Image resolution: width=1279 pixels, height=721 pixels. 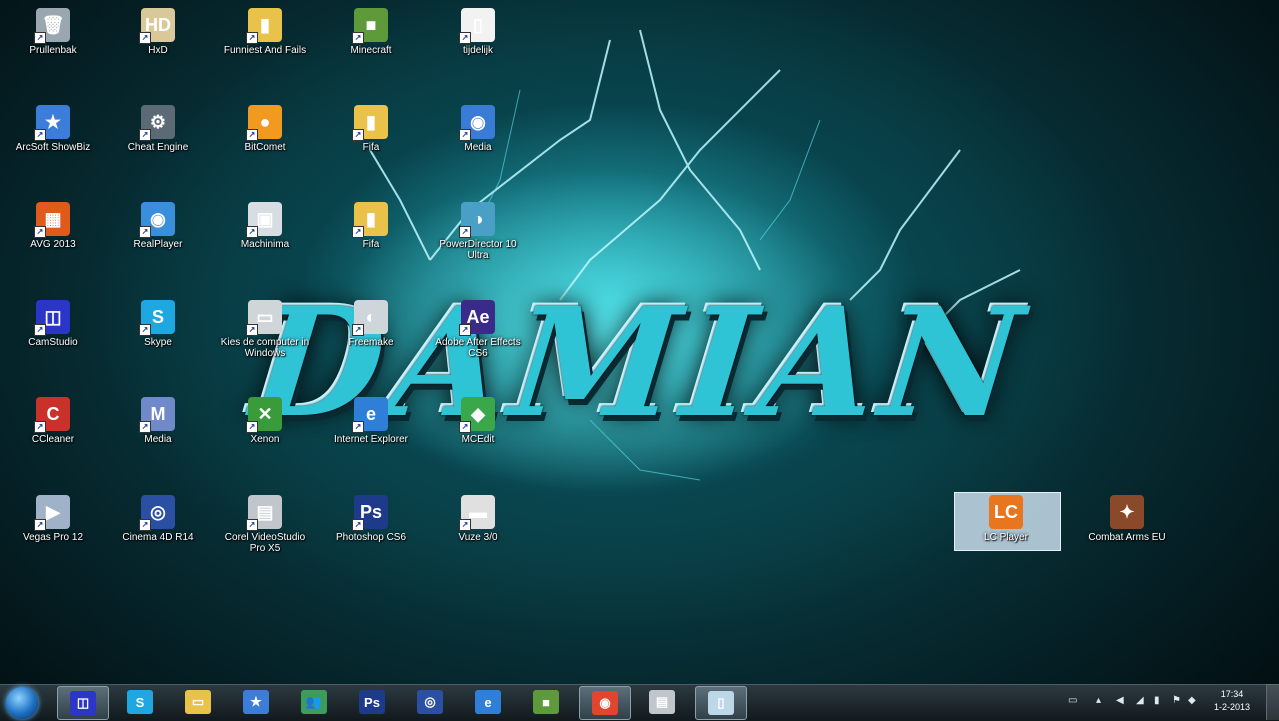 What do you see at coordinates (477, 318) in the screenshot?
I see `after-effects-icon: Ae ↗` at bounding box center [477, 318].